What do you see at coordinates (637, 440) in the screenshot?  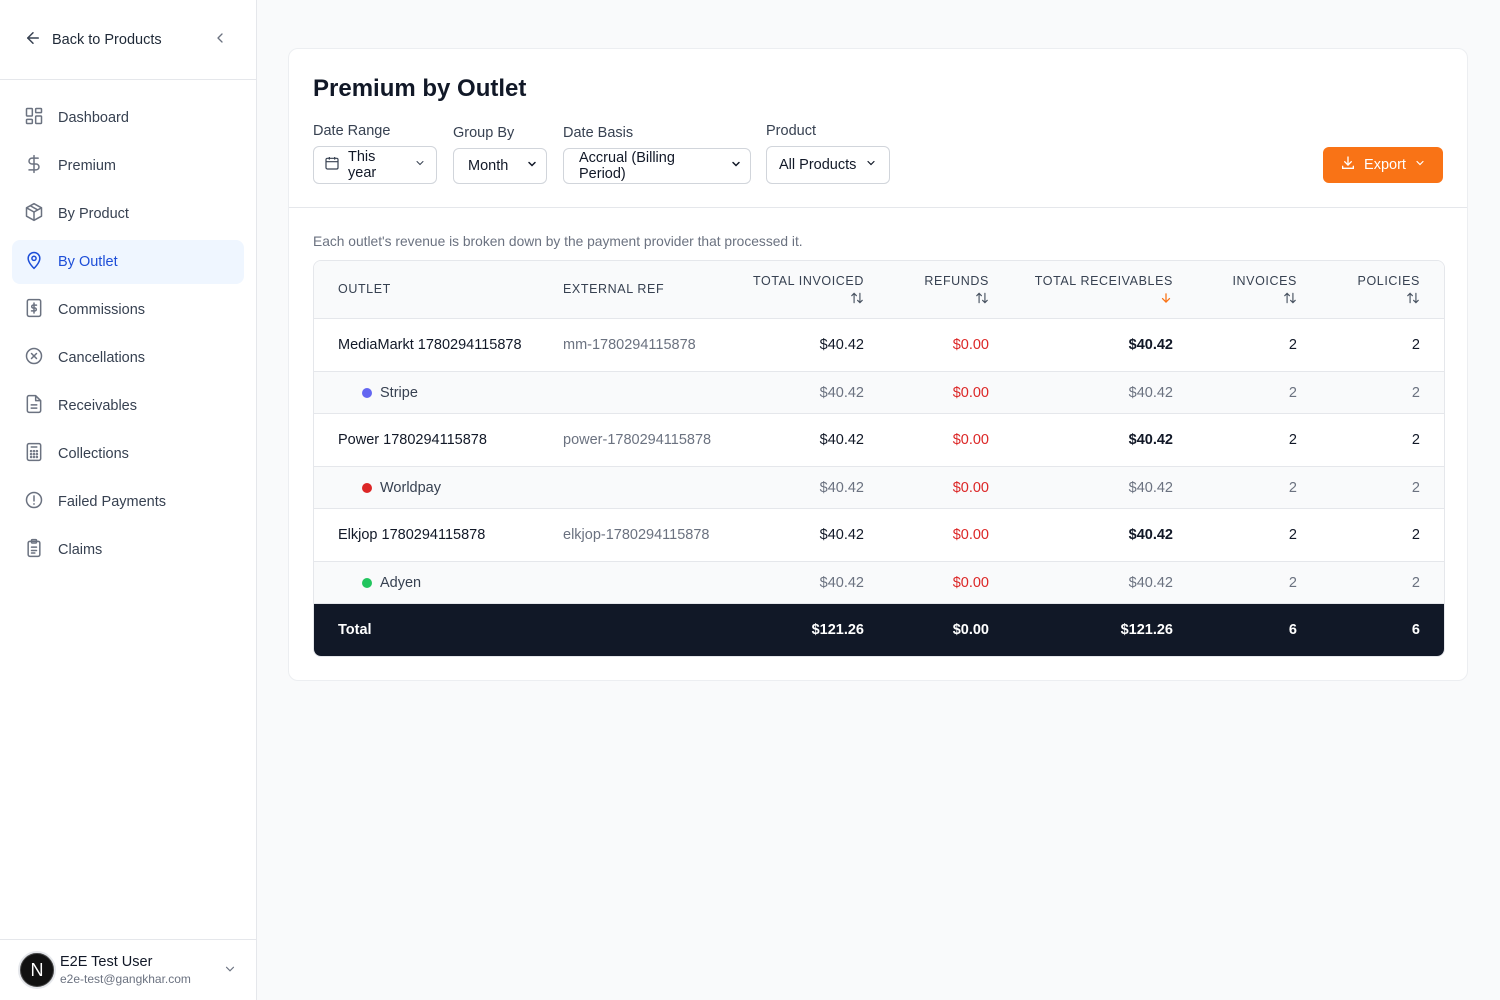 I see `external-ref: power-1780294115878` at bounding box center [637, 440].